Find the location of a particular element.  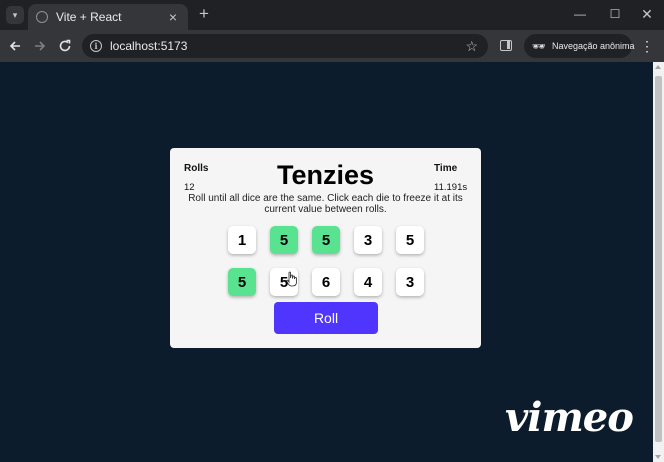

incognito-icon: 🕶 is located at coordinates (539, 46).